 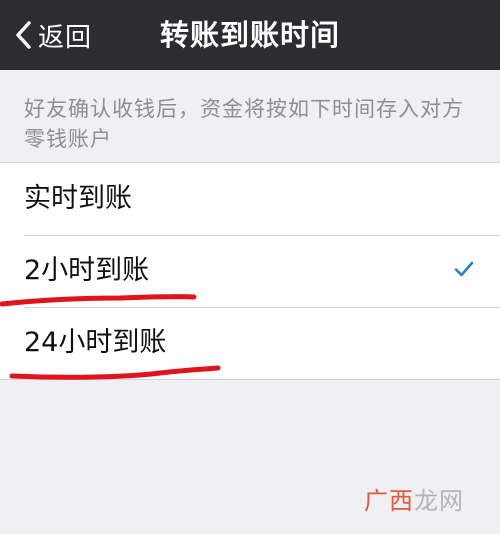 I want to click on chevron-left-icon, so click(x=23, y=35).